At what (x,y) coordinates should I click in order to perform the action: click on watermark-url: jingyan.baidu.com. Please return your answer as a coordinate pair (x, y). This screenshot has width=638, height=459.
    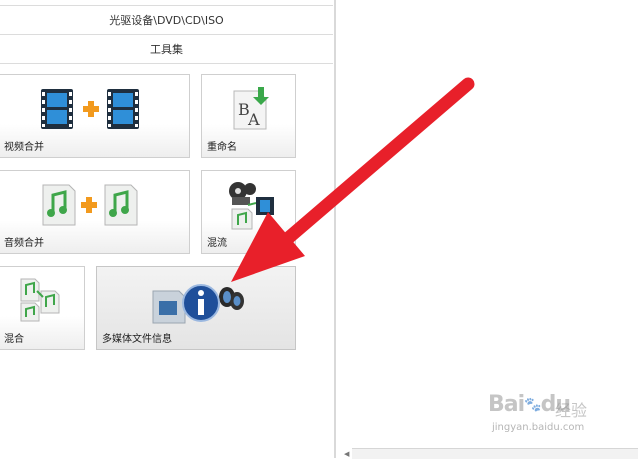
    Looking at the image, I should click on (538, 427).